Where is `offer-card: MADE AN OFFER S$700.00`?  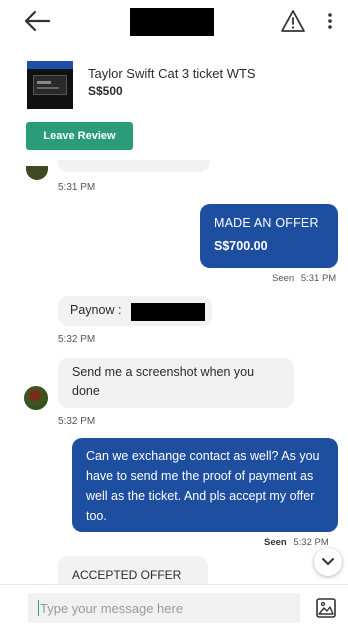
offer-card: MADE AN OFFER S$700.00 is located at coordinates (269, 236).